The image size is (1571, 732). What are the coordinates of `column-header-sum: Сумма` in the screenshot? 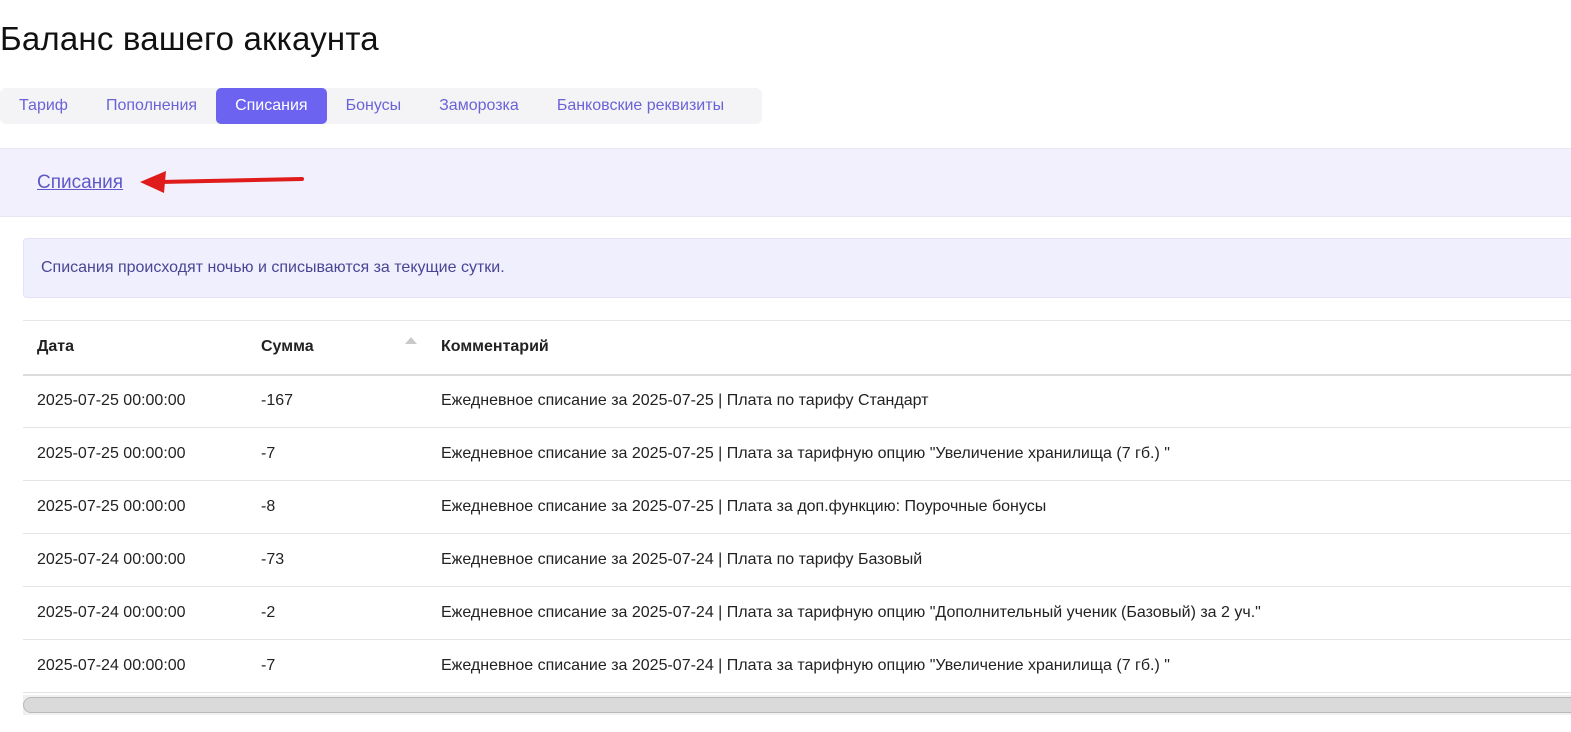 It's located at (337, 348).